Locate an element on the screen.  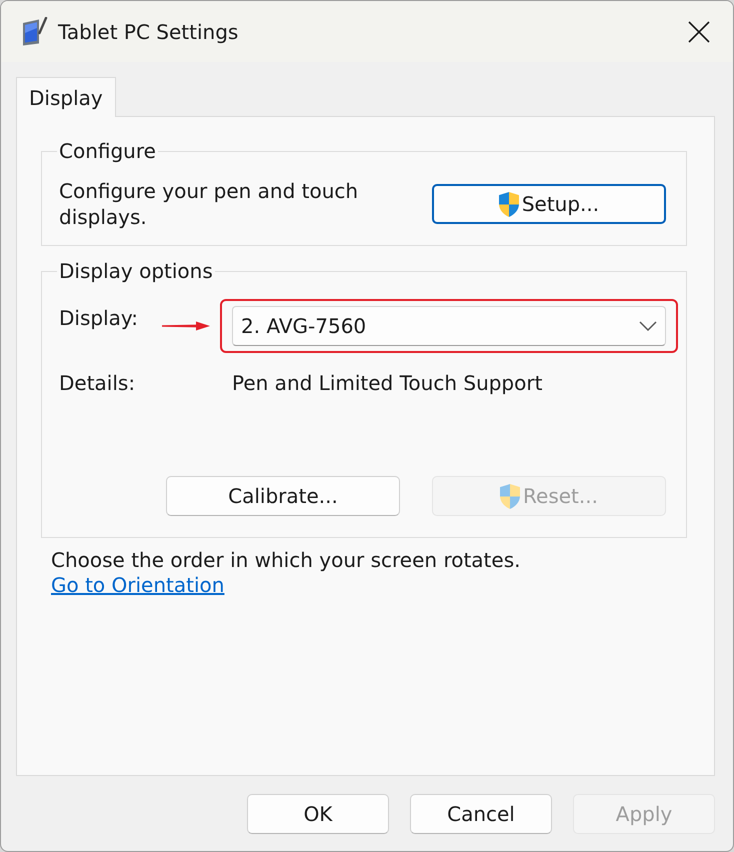
display-dropdown: 2. AVG-7560 is located at coordinates (449, 326).